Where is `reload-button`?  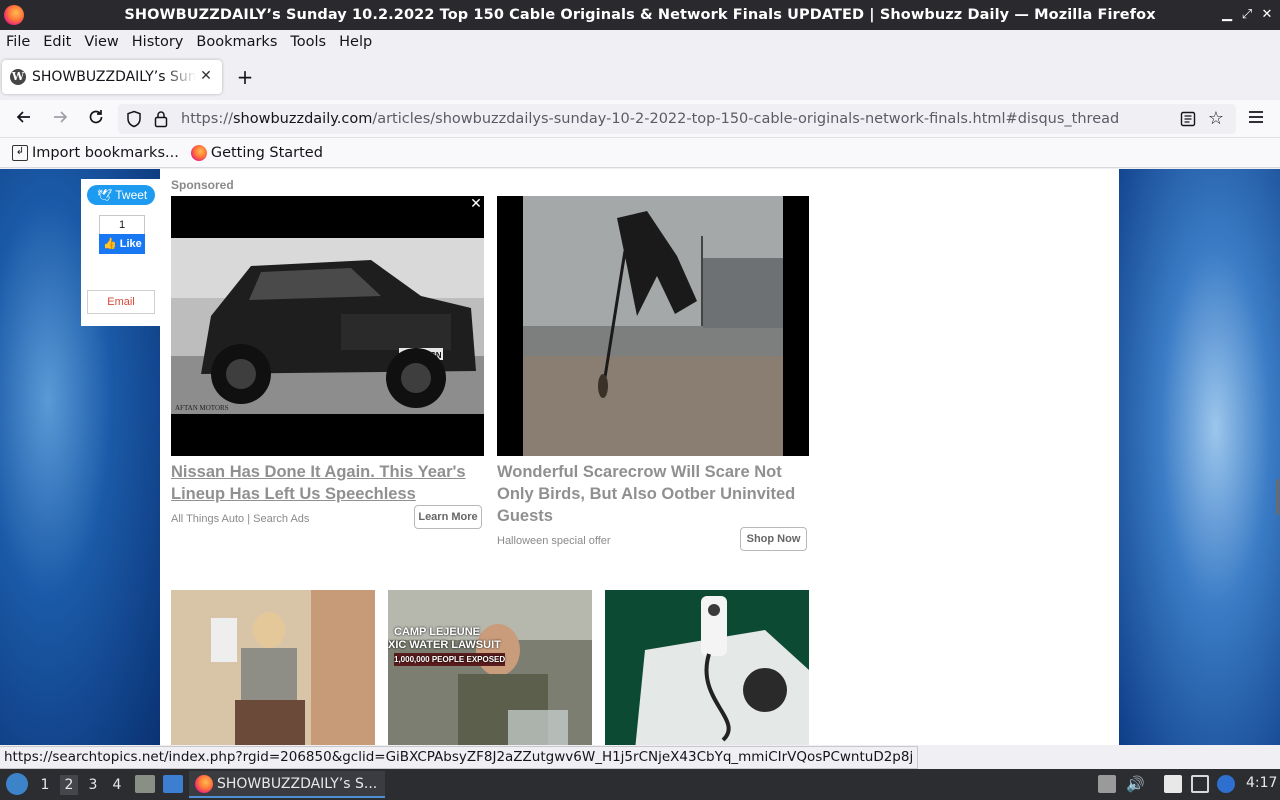
reload-button is located at coordinates (96, 119).